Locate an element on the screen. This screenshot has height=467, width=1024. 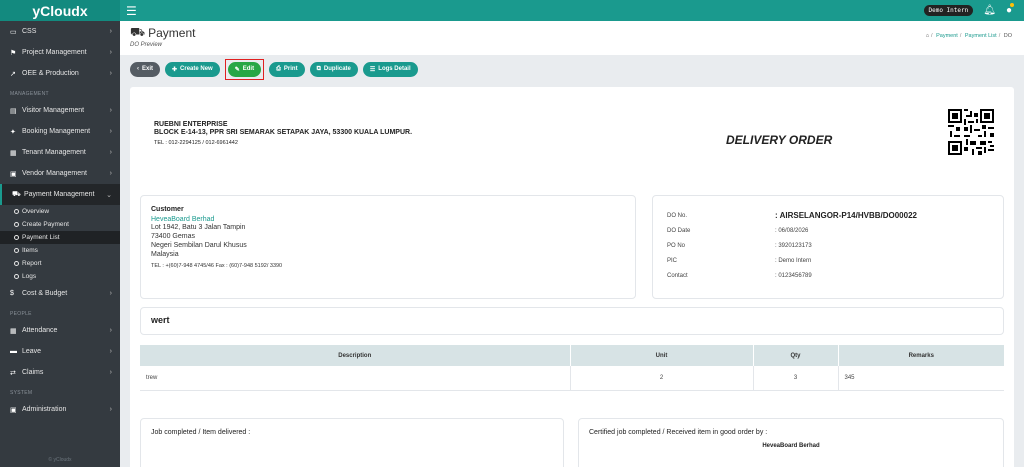
vendor-card-icon: ▣ is located at coordinates (13, 174).